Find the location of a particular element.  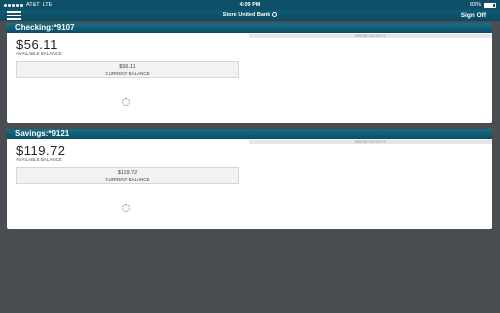

sign-off-button: Sign Off is located at coordinates (473, 15).